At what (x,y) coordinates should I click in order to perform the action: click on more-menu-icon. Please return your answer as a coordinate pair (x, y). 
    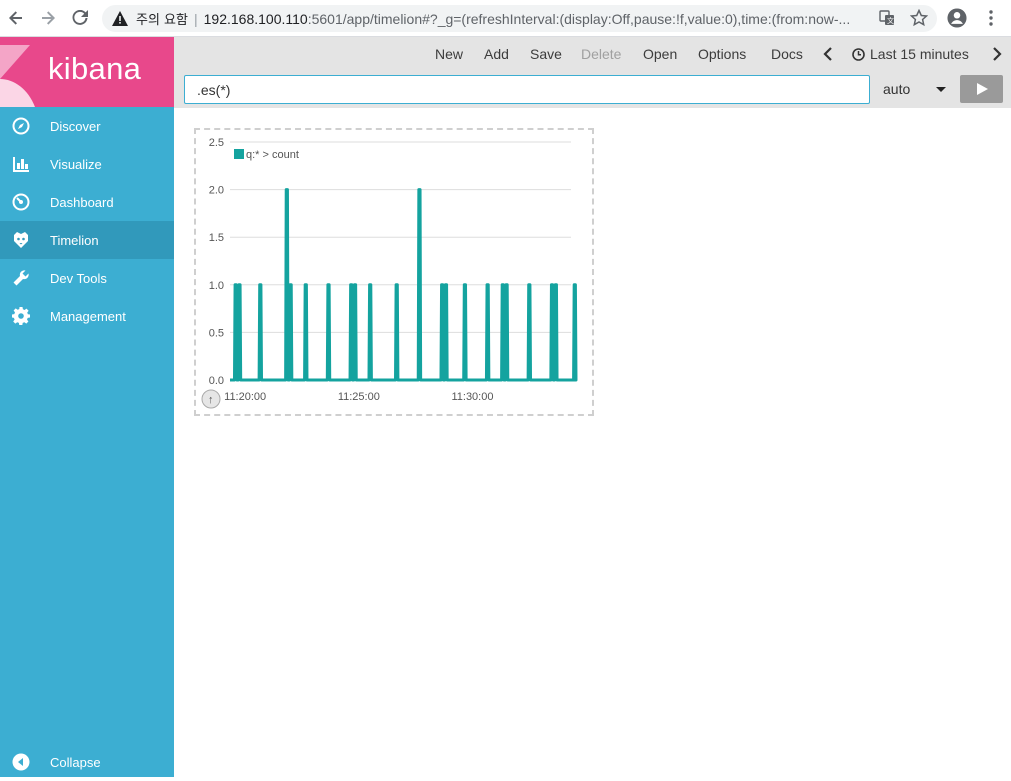
    Looking at the image, I should click on (991, 18).